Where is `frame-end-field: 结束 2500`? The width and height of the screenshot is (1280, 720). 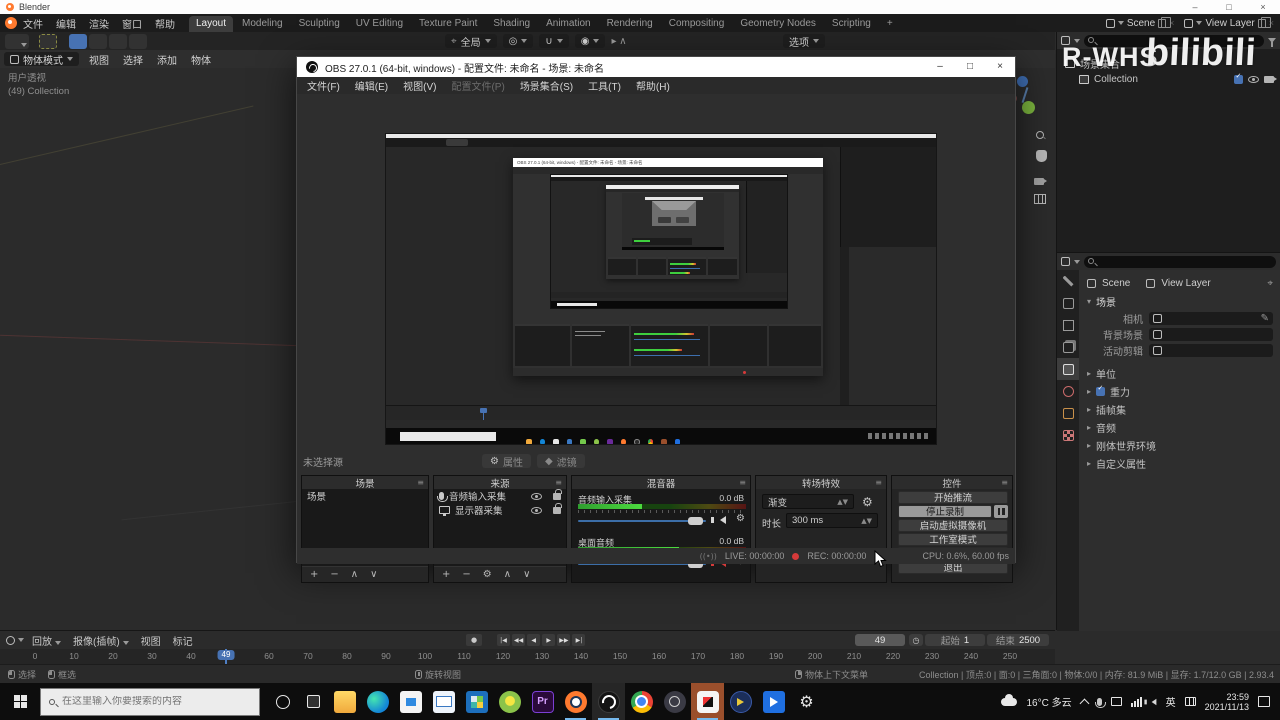
frame-end-field: 结束 2500 is located at coordinates (1018, 640).